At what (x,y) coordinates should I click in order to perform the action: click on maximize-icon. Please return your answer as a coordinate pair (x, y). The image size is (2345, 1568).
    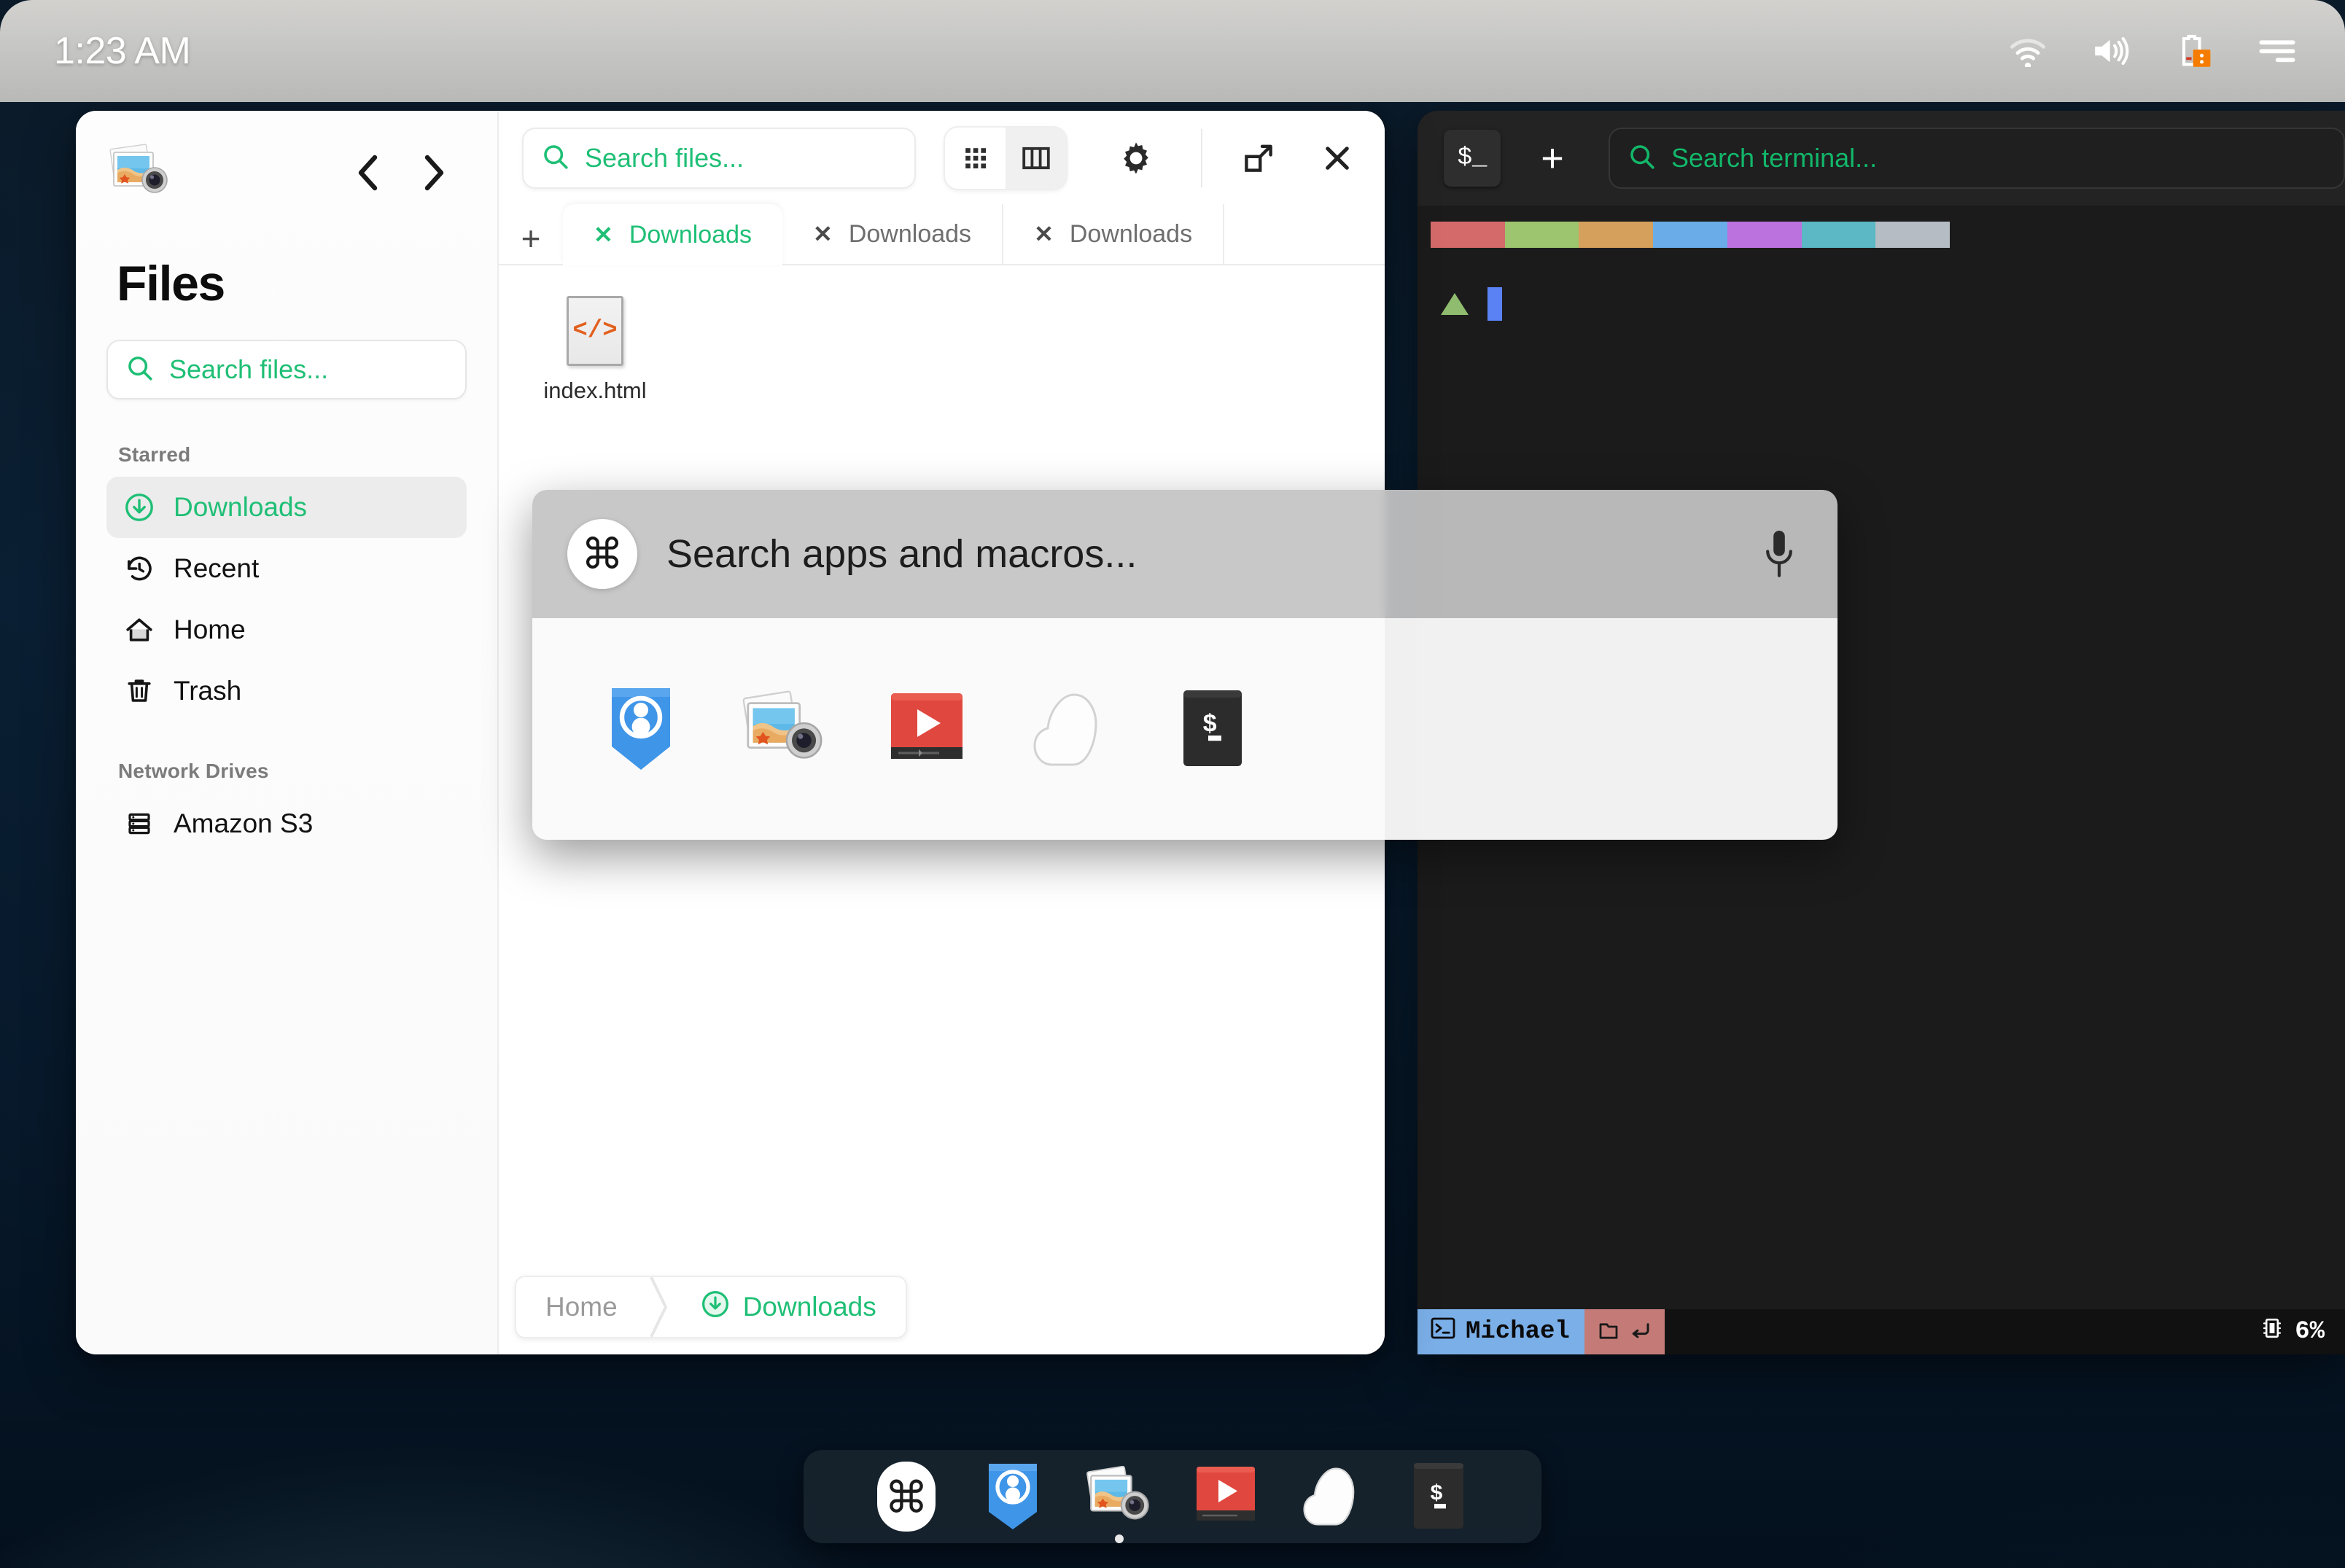
    Looking at the image, I should click on (1258, 158).